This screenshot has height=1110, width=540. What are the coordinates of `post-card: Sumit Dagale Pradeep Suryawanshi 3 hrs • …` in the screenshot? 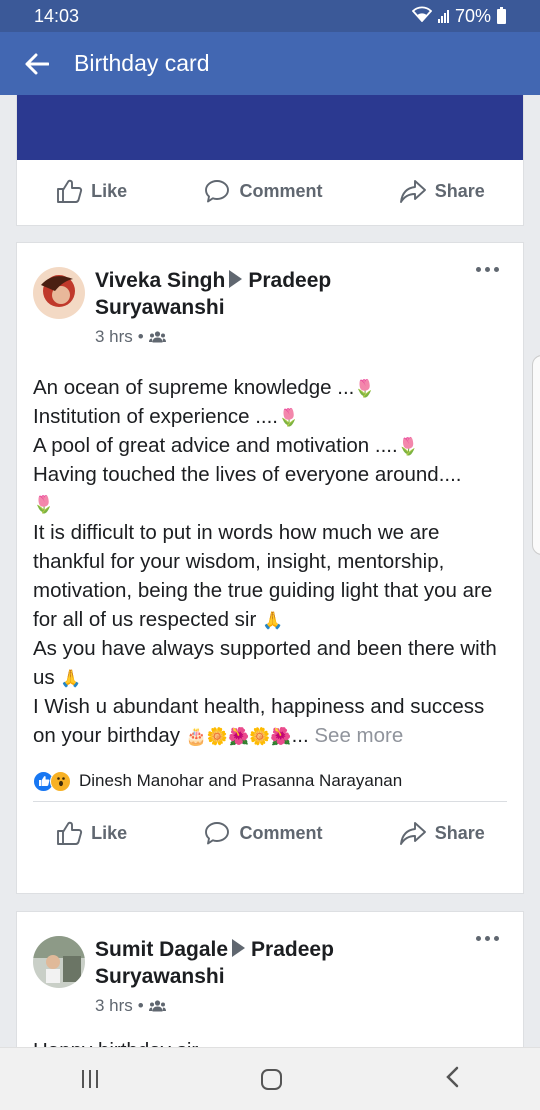 It's located at (270, 979).